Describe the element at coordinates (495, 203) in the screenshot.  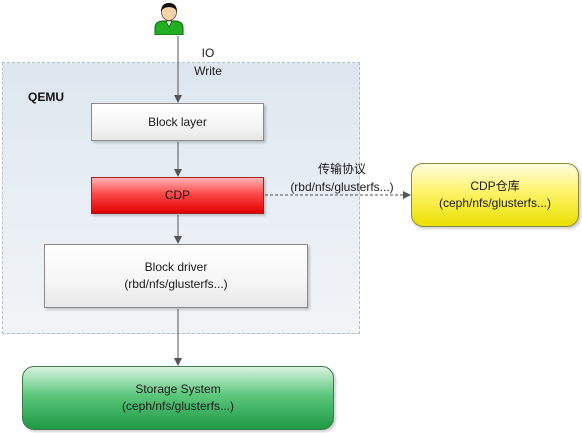
I see `cdp-repository-line2: (ceph/nfs/glusterfs...)` at that location.